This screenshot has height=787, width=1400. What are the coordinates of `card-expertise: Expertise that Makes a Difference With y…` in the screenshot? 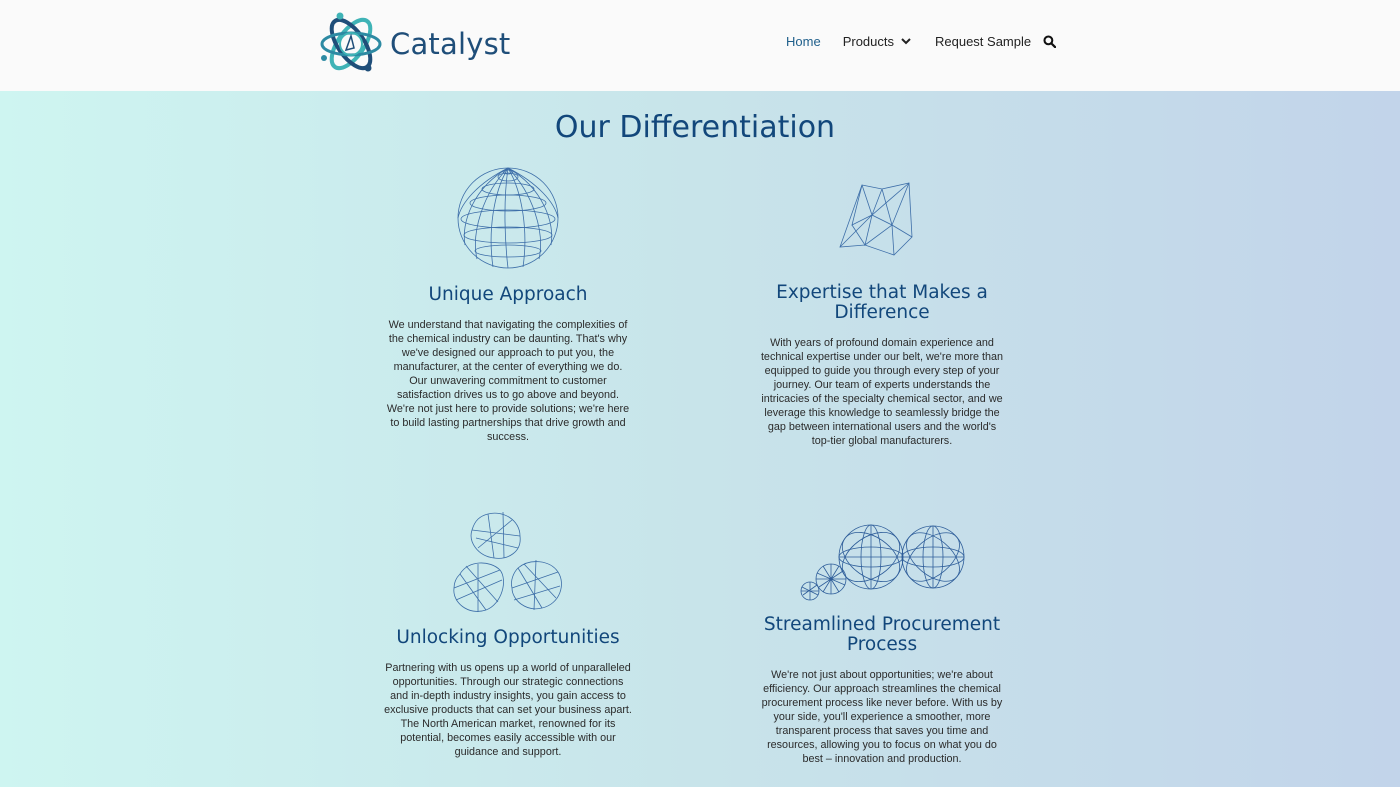 It's located at (882, 311).